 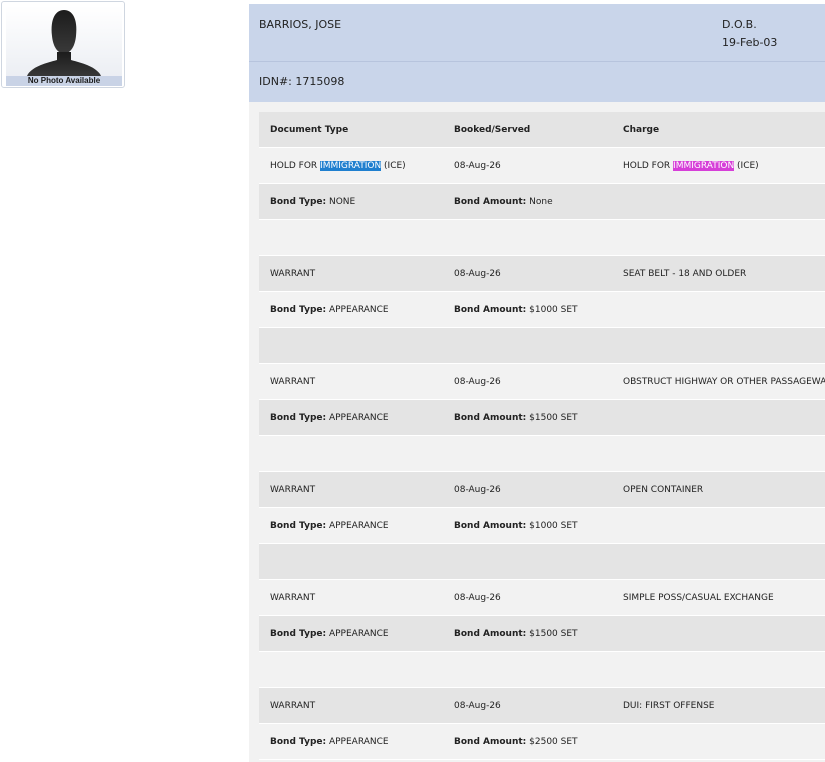 What do you see at coordinates (724, 382) in the screenshot?
I see `charge-cell: OBSTRUCT HIGHWAY OR OTHER PASSAGEWAY` at bounding box center [724, 382].